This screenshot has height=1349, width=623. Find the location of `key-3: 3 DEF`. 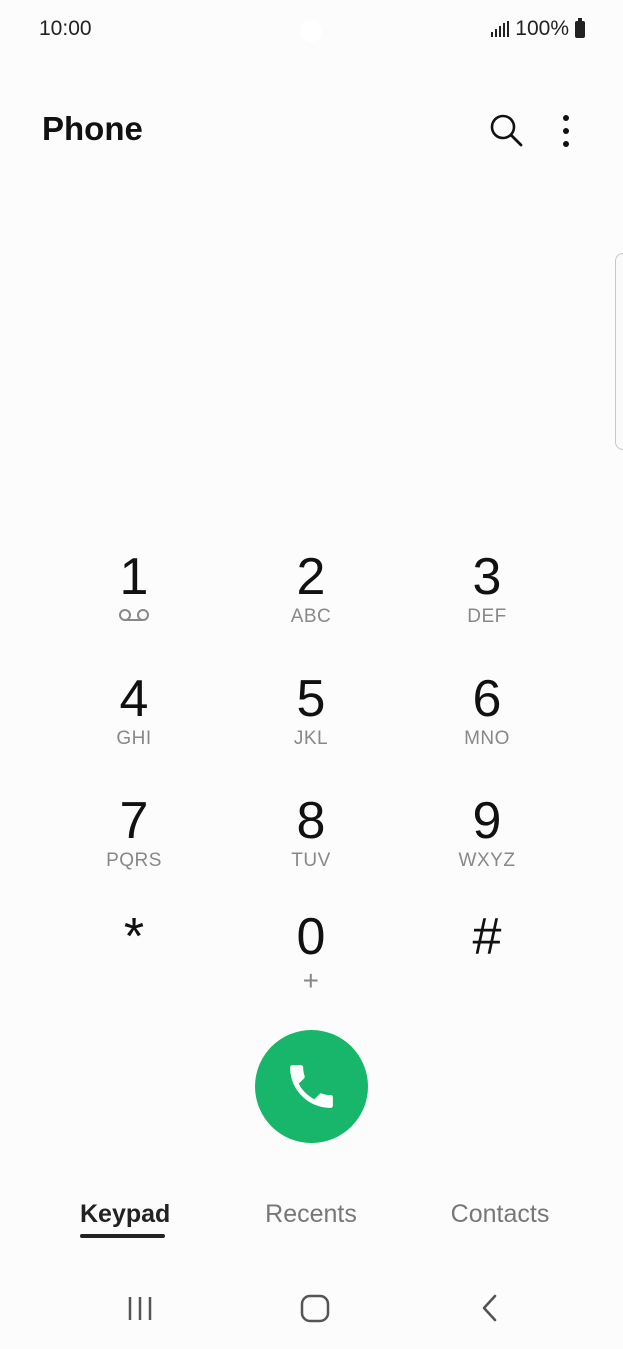

key-3: 3 DEF is located at coordinates (487, 598).